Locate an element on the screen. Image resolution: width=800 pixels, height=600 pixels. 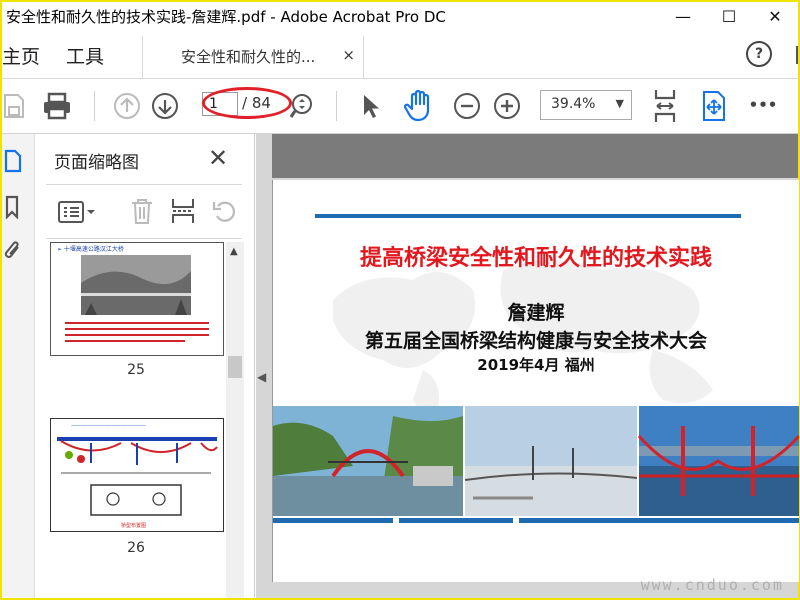
maximize-button: ☐ is located at coordinates (729, 16).